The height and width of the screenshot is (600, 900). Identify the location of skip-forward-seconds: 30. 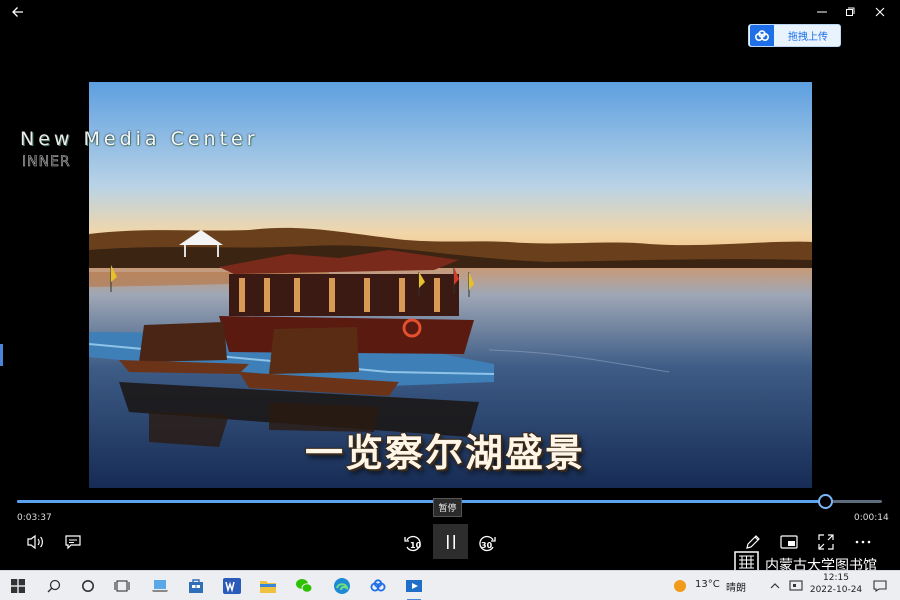
(487, 545).